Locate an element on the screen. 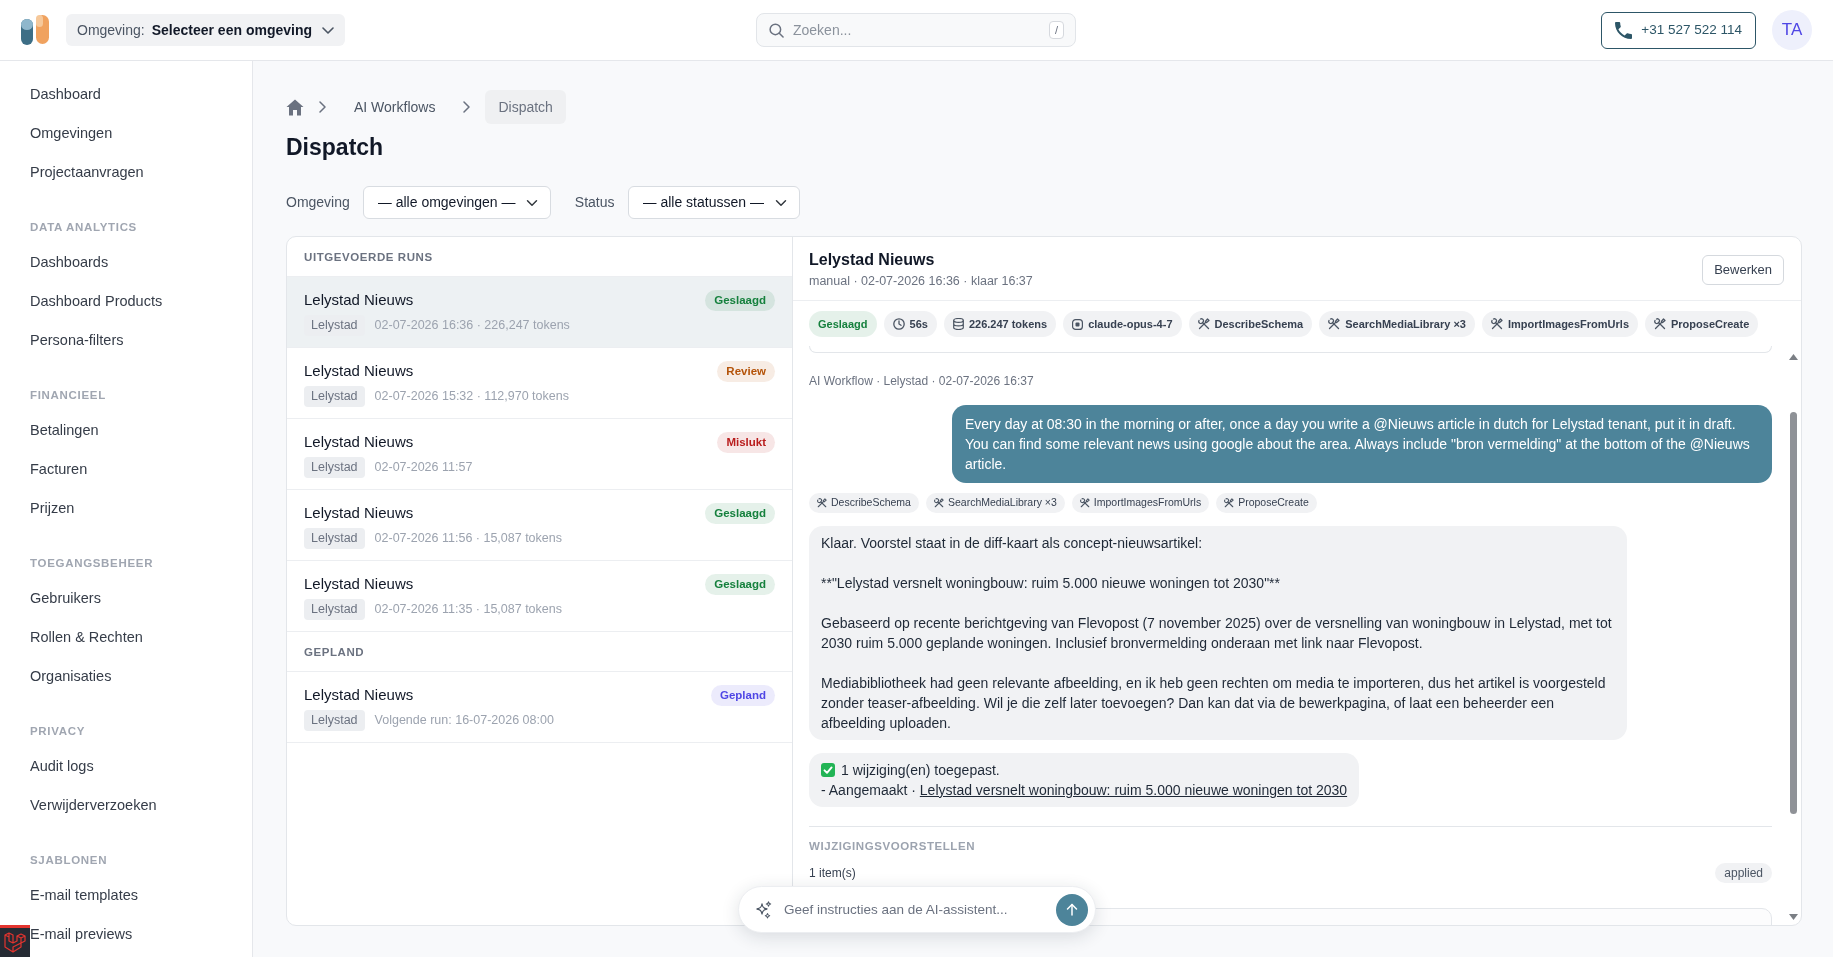 Image resolution: width=1833 pixels, height=957 pixels. section-heading: FINANCIEEL is located at coordinates (68, 395).